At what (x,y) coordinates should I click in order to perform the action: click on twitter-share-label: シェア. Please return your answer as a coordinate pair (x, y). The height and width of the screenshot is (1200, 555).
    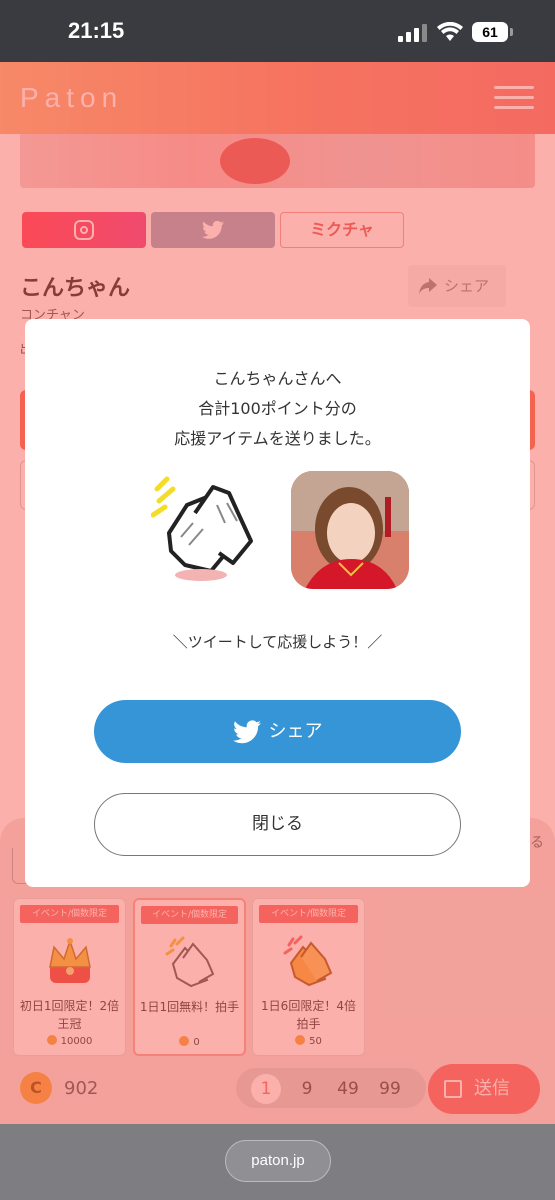
    Looking at the image, I should click on (295, 731).